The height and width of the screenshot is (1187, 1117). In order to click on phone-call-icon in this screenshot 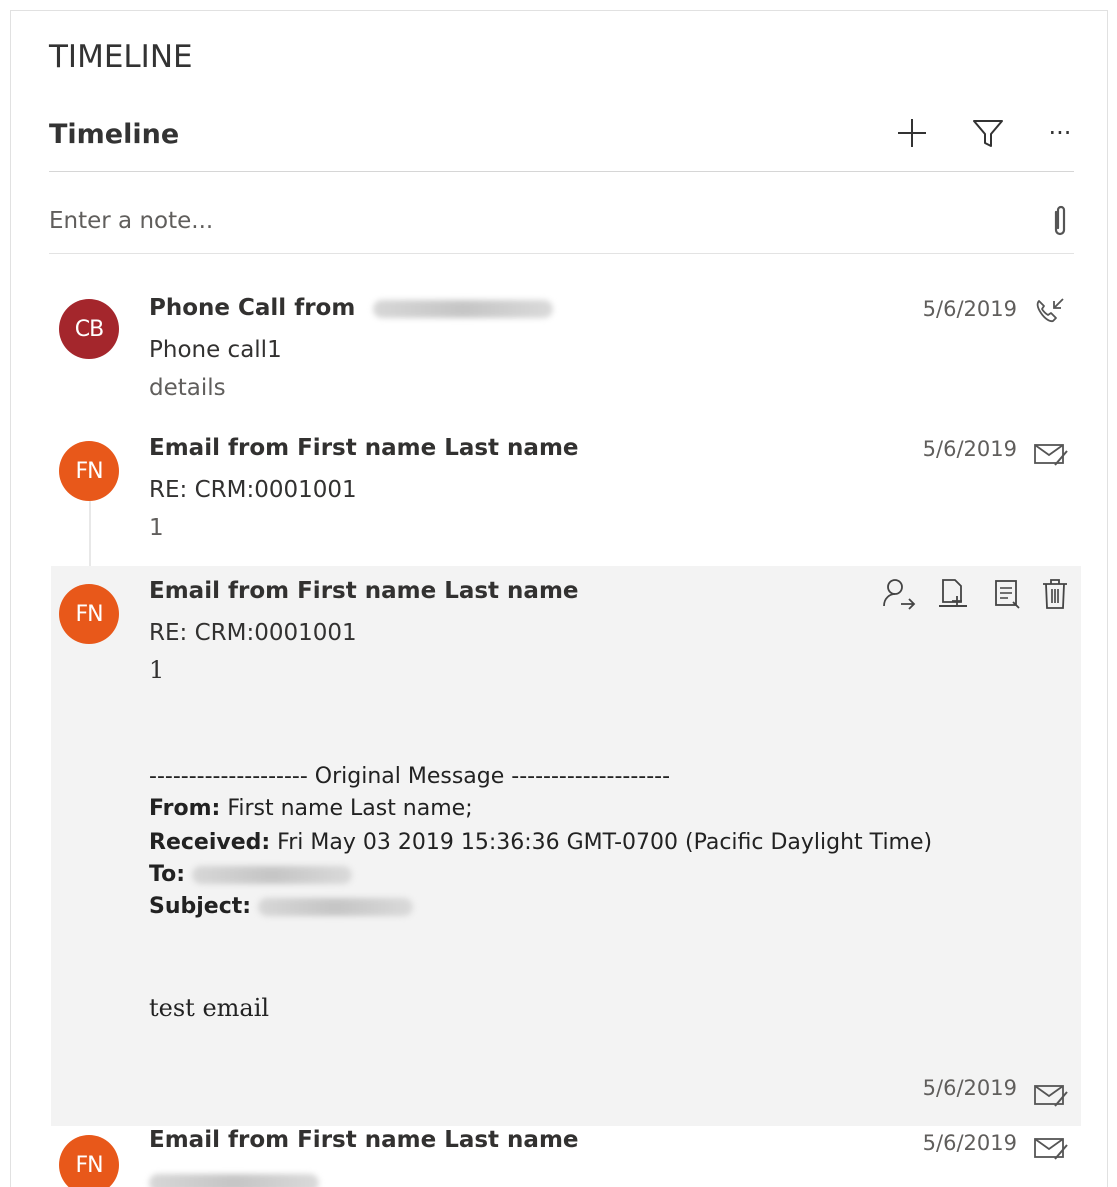, I will do `click(1051, 310)`.